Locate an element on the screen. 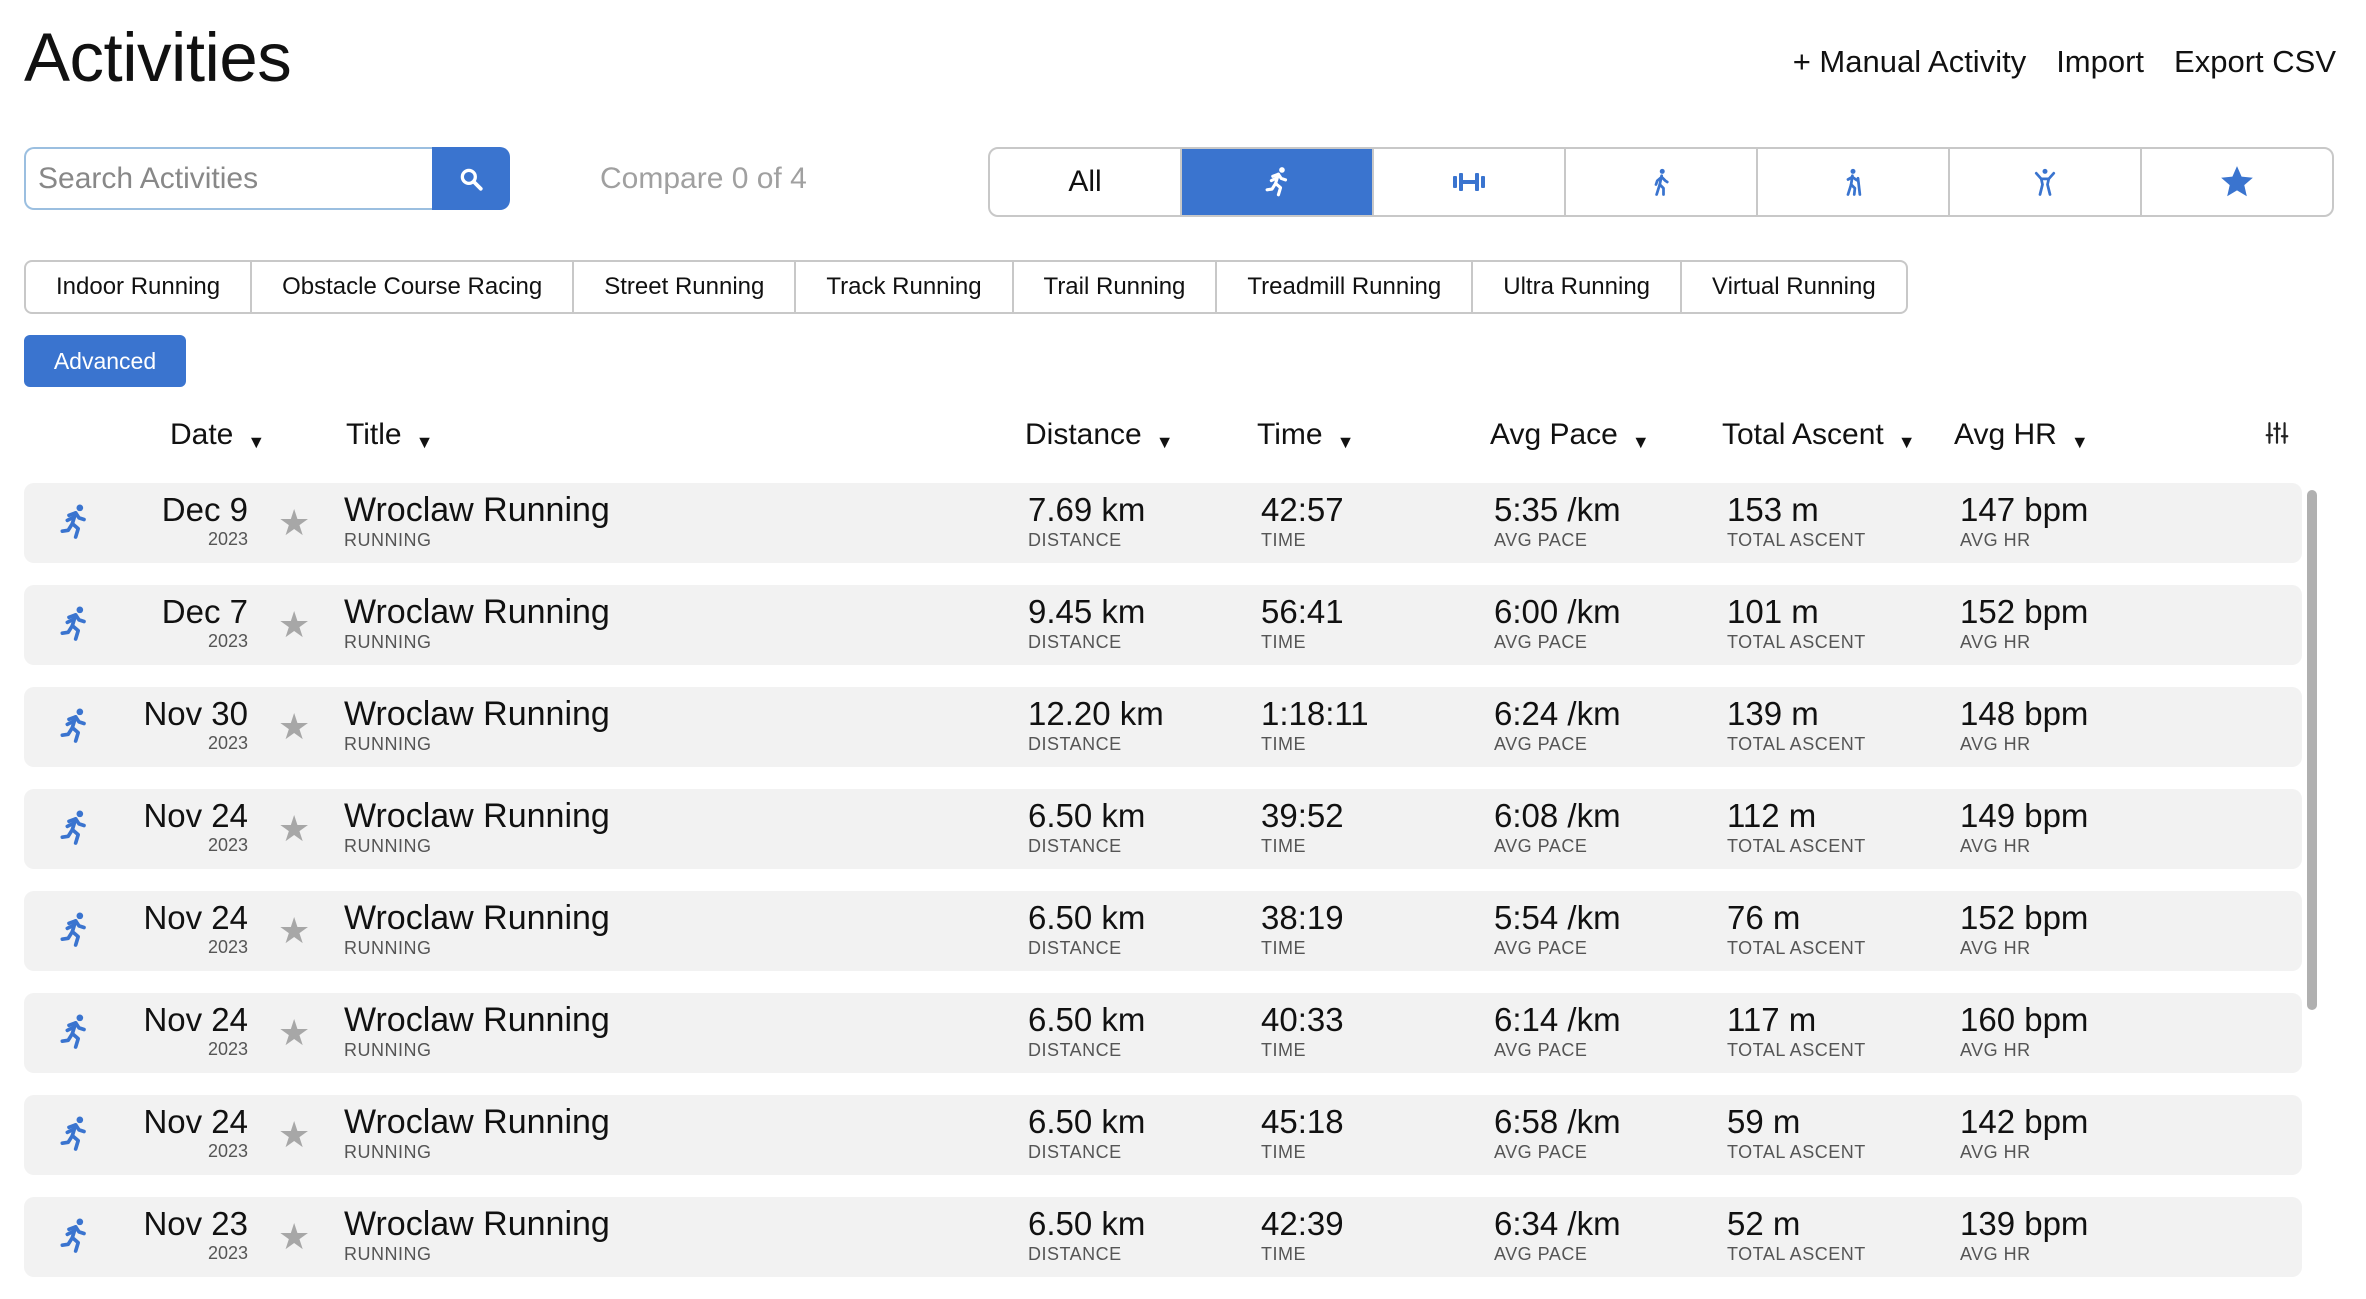  column-header-total-ascent: Total Ascent ▼ is located at coordinates (1819, 435).